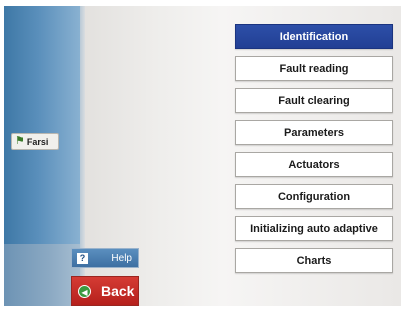 The width and height of the screenshot is (406, 310). What do you see at coordinates (314, 100) in the screenshot?
I see `menu-item-fault-clearing: Fault clearing` at bounding box center [314, 100].